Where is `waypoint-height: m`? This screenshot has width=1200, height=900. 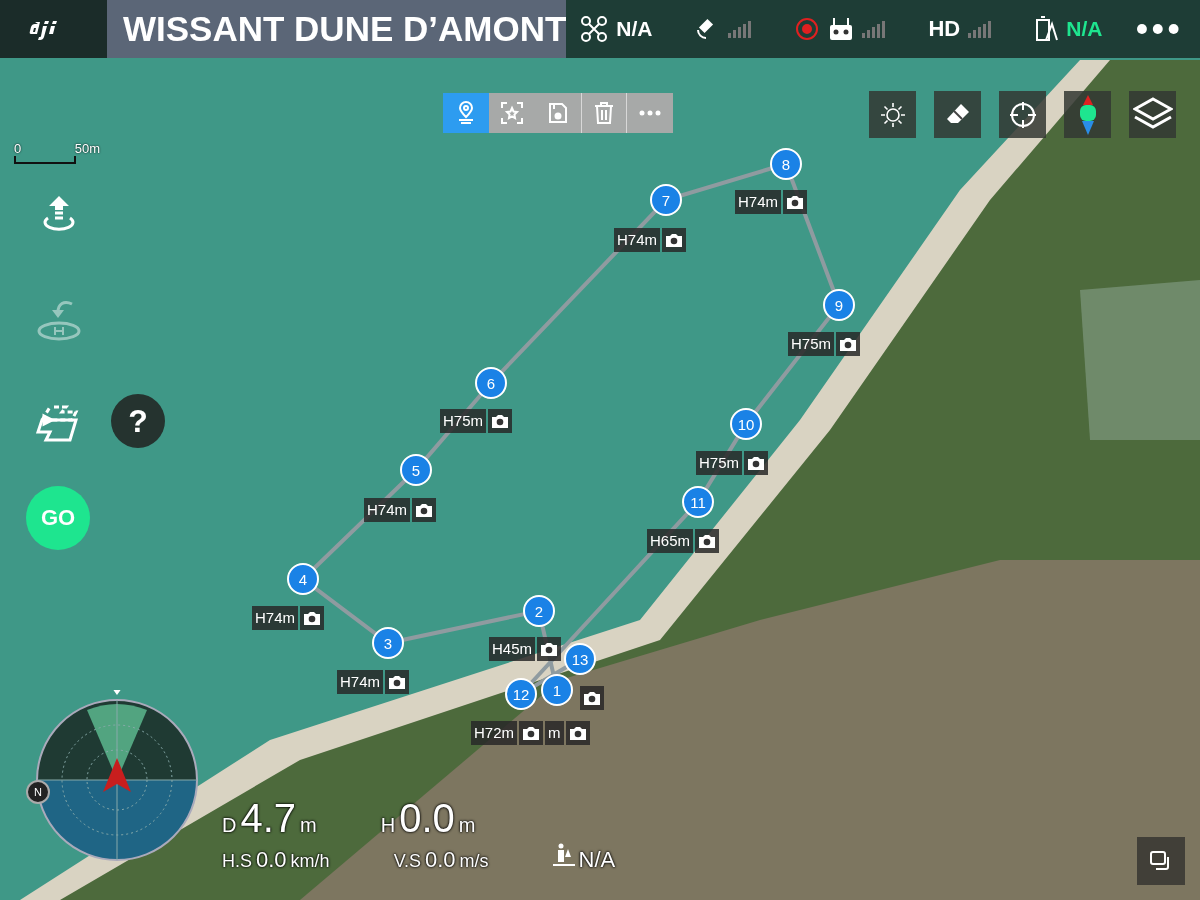
waypoint-height: m is located at coordinates (554, 733).